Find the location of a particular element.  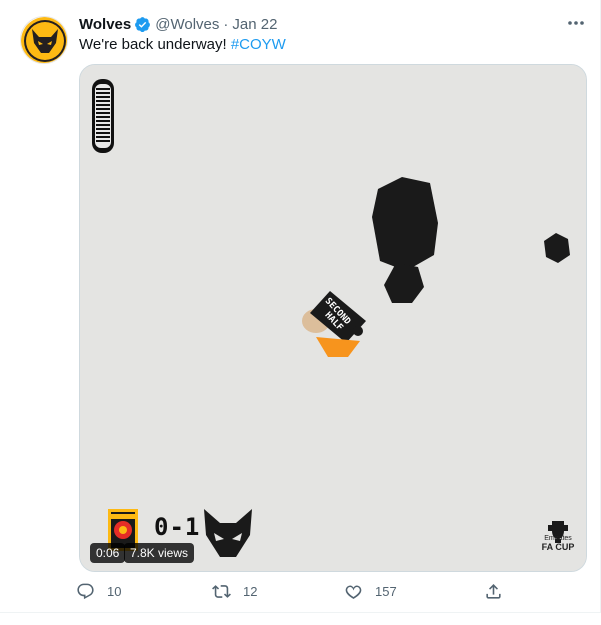

tweet-header: Wolves @Wolves · Jan 22 is located at coordinates (178, 24).